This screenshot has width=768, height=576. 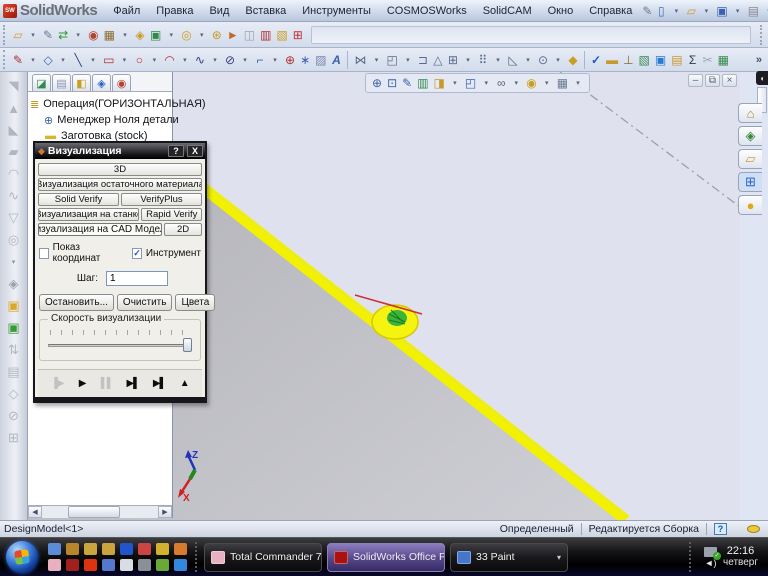 What do you see at coordinates (14, 240) in the screenshot?
I see `feature-icon: ◎` at bounding box center [14, 240].